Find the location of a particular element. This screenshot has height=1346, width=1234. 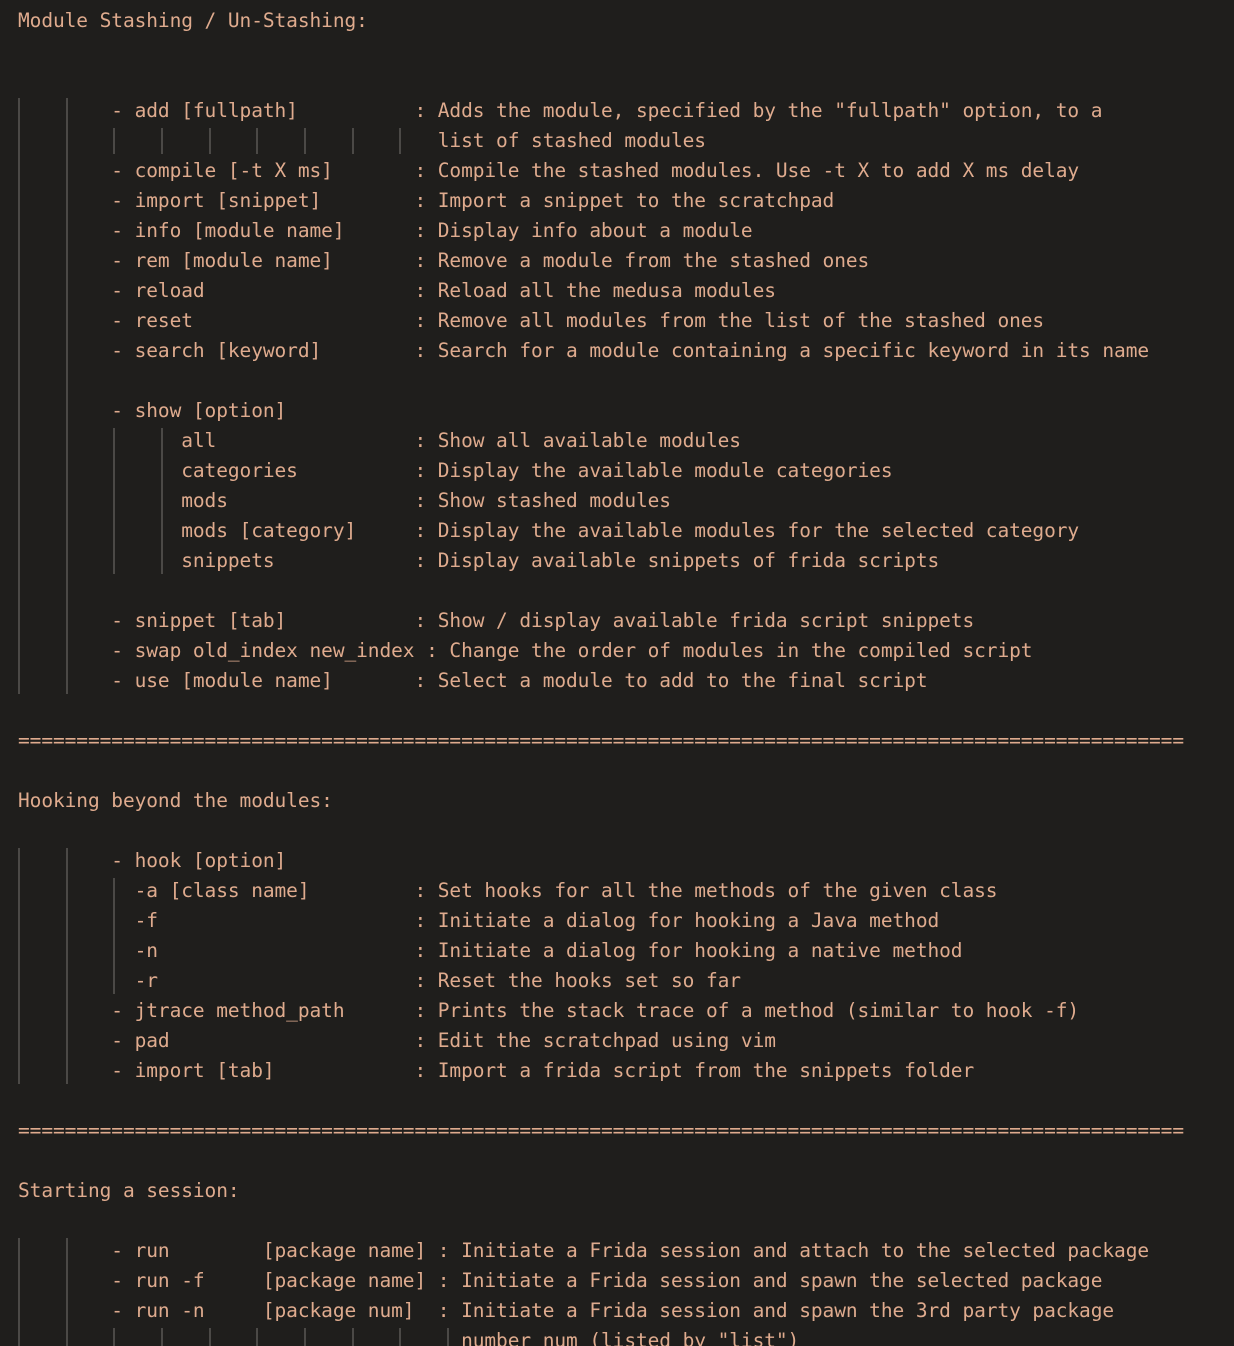

help-entry-line: number num (listed by "list") is located at coordinates (409, 1337).